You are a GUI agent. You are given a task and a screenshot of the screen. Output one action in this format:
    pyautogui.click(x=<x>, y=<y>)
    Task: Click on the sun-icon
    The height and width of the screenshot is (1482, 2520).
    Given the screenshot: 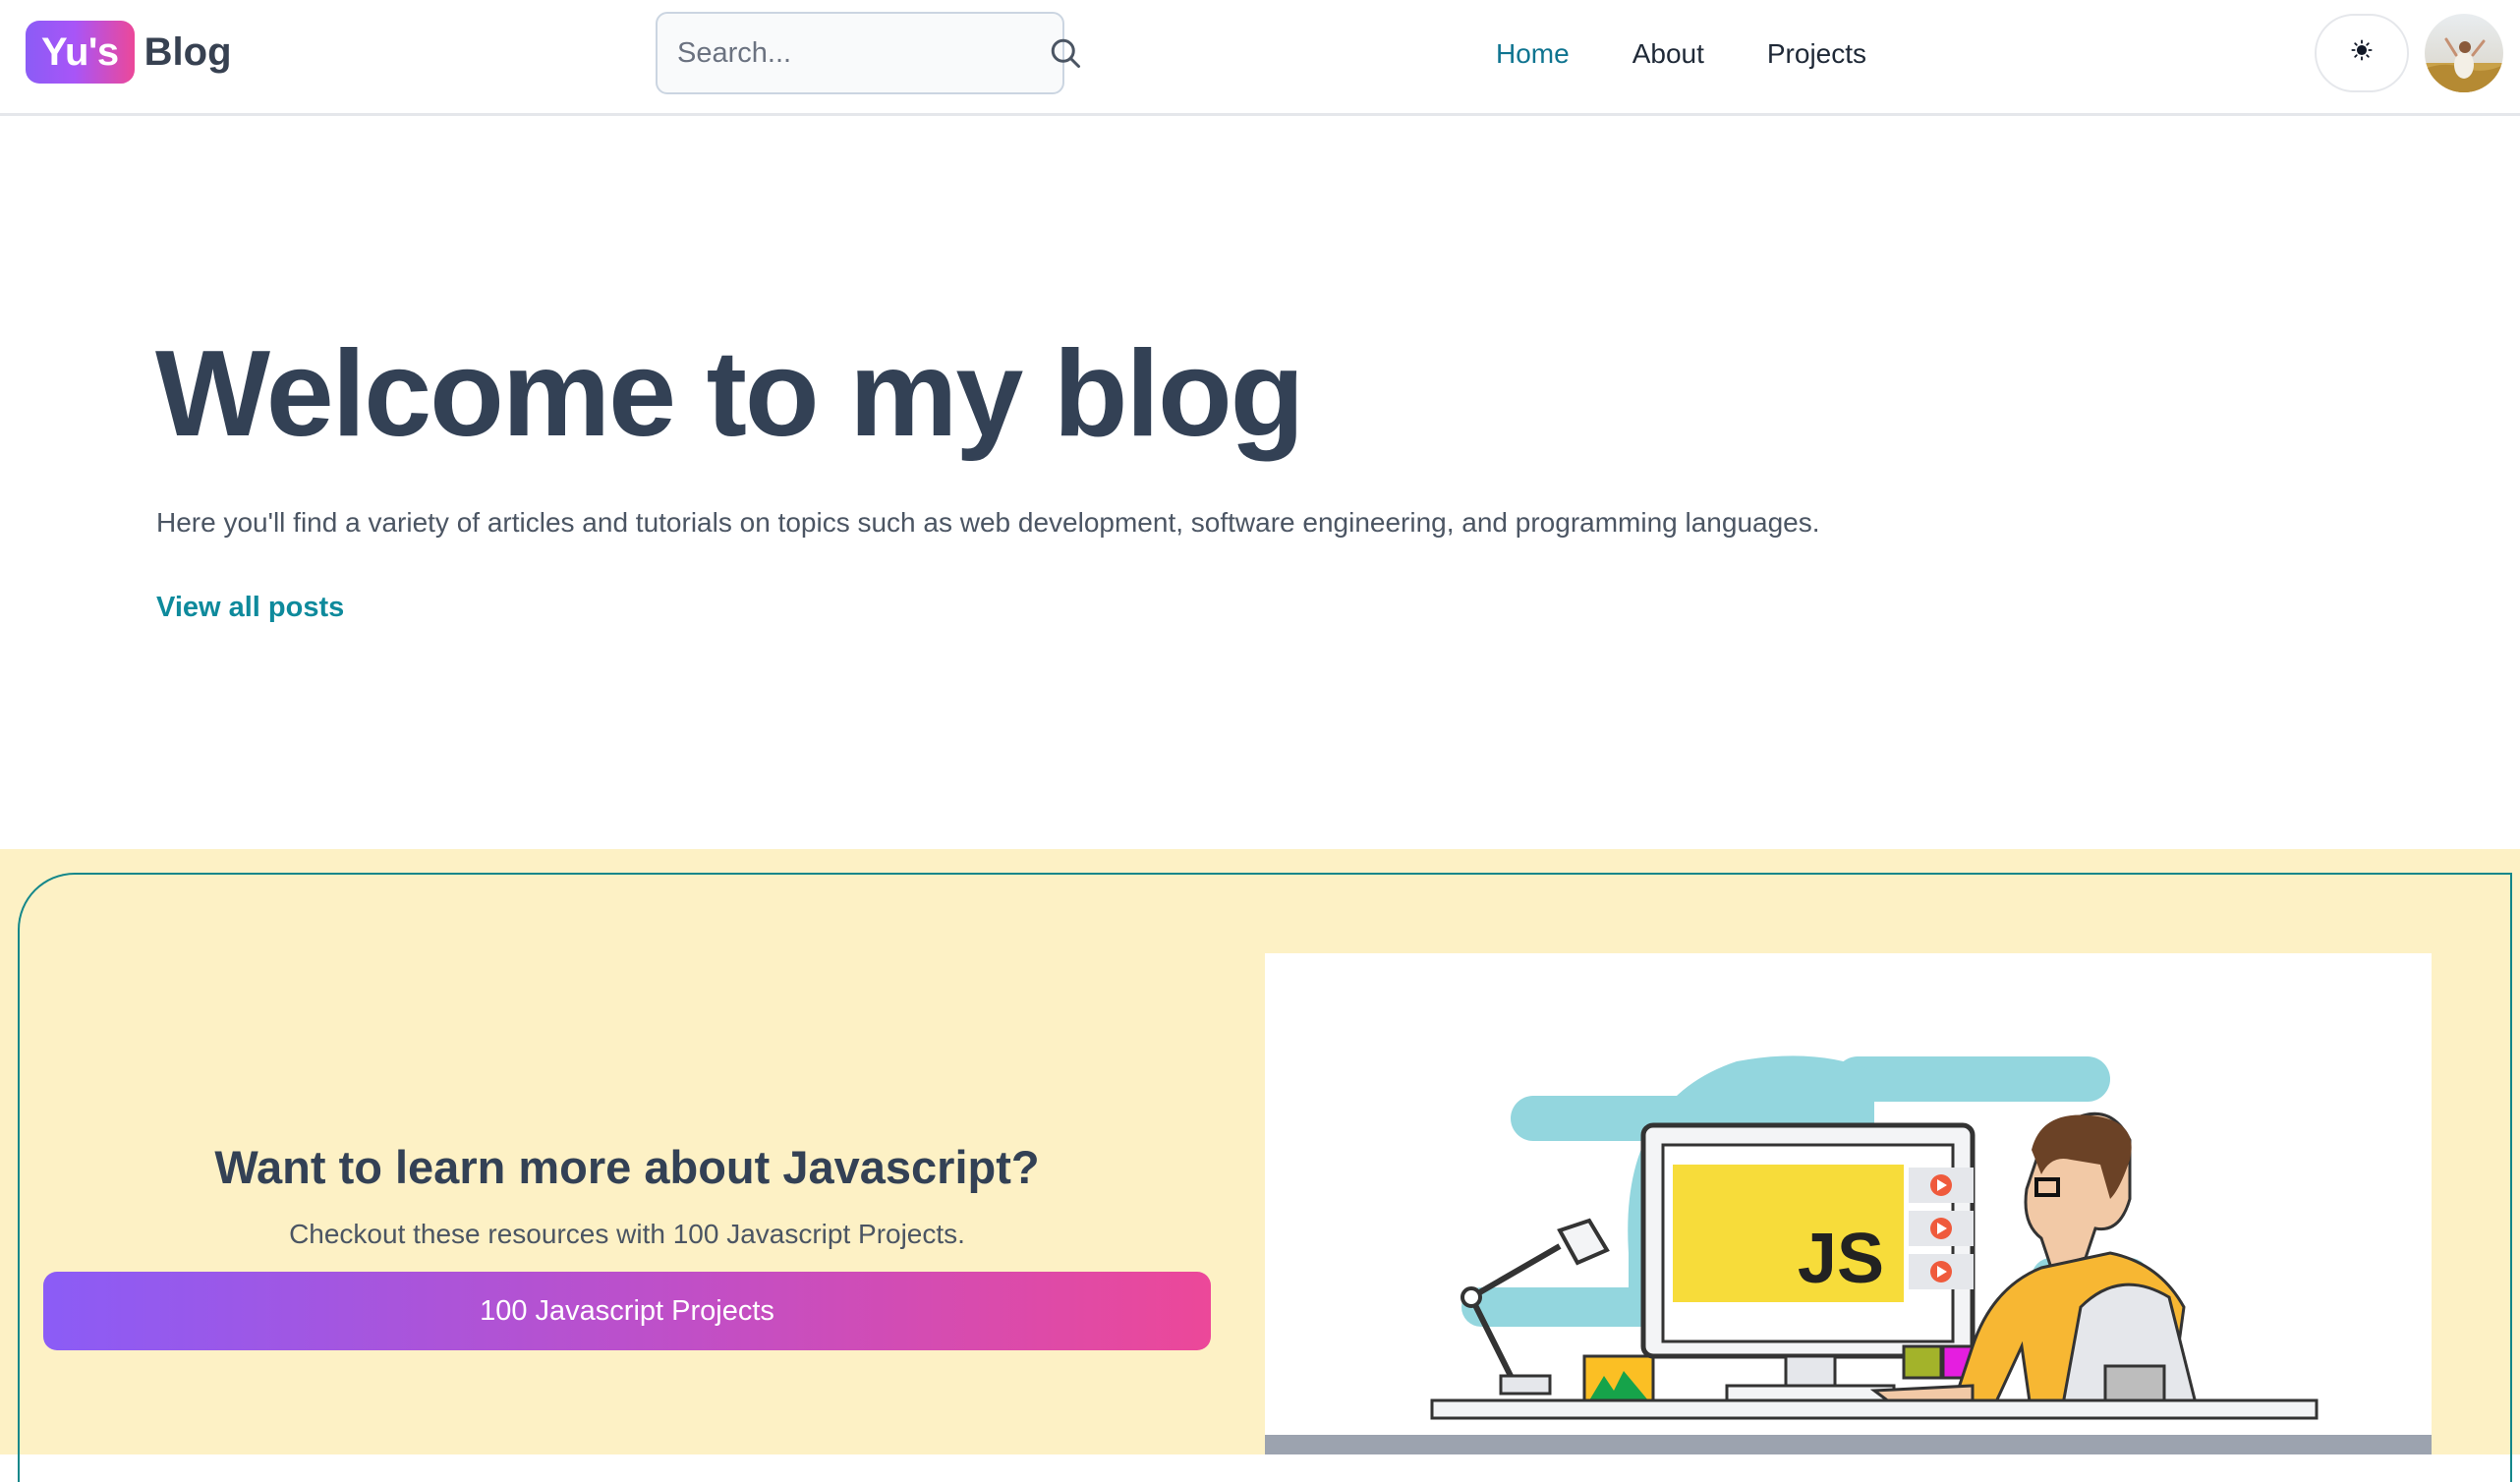 What is the action you would take?
    pyautogui.click(x=2362, y=53)
    